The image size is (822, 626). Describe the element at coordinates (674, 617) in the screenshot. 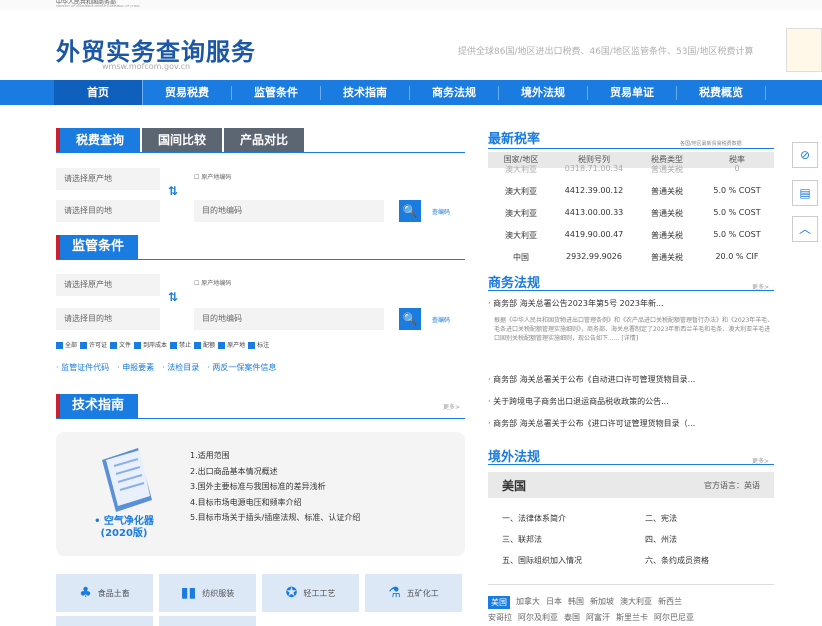

I see `country-link: 阿尔巴尼亚` at that location.